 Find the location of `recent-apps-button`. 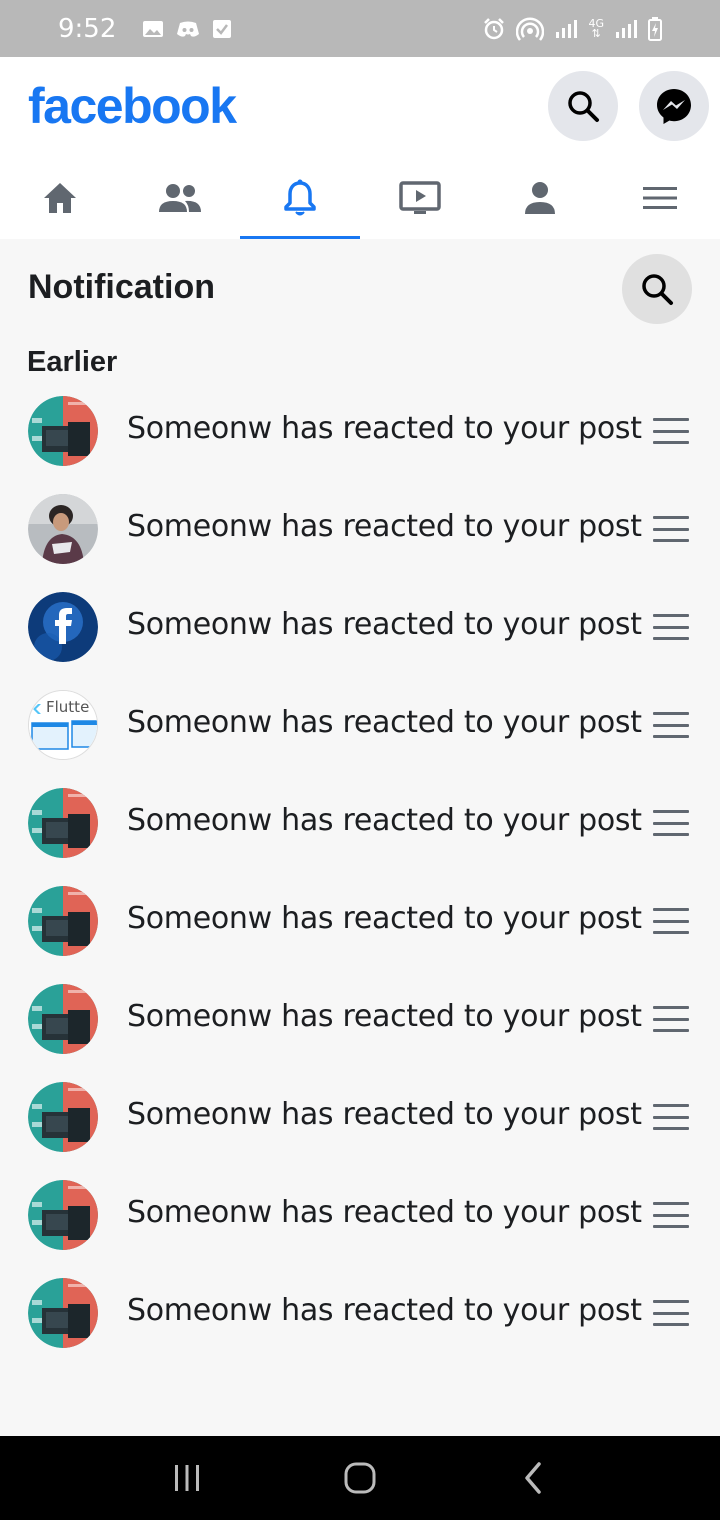

recent-apps-button is located at coordinates (187, 1478).